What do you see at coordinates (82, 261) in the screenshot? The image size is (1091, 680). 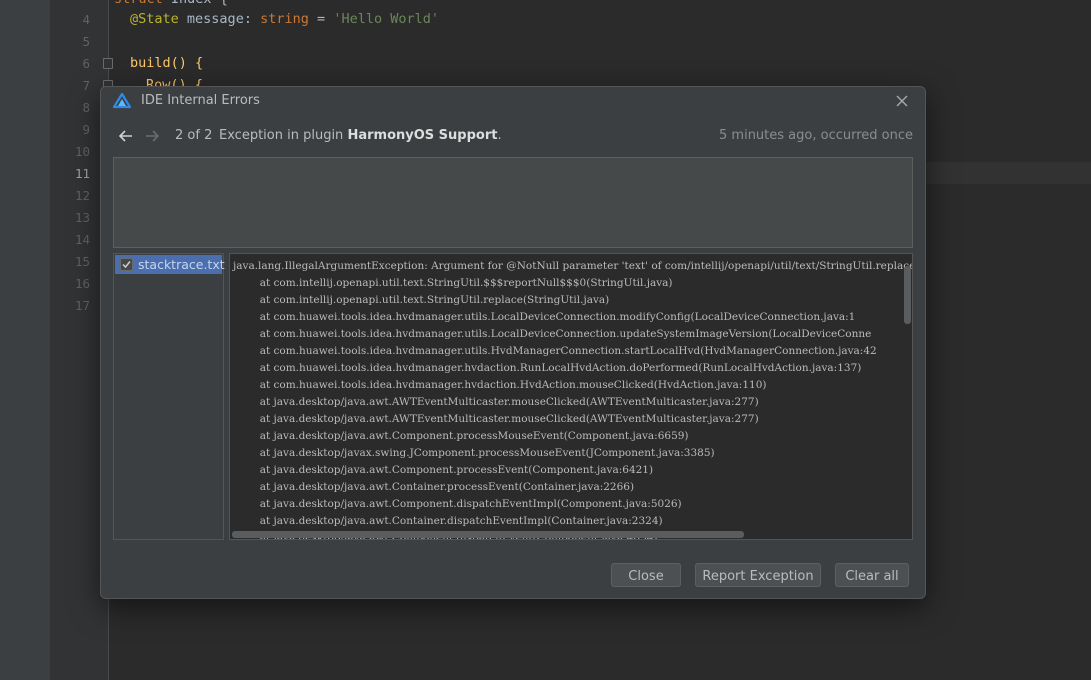 I see `line-number: 15` at bounding box center [82, 261].